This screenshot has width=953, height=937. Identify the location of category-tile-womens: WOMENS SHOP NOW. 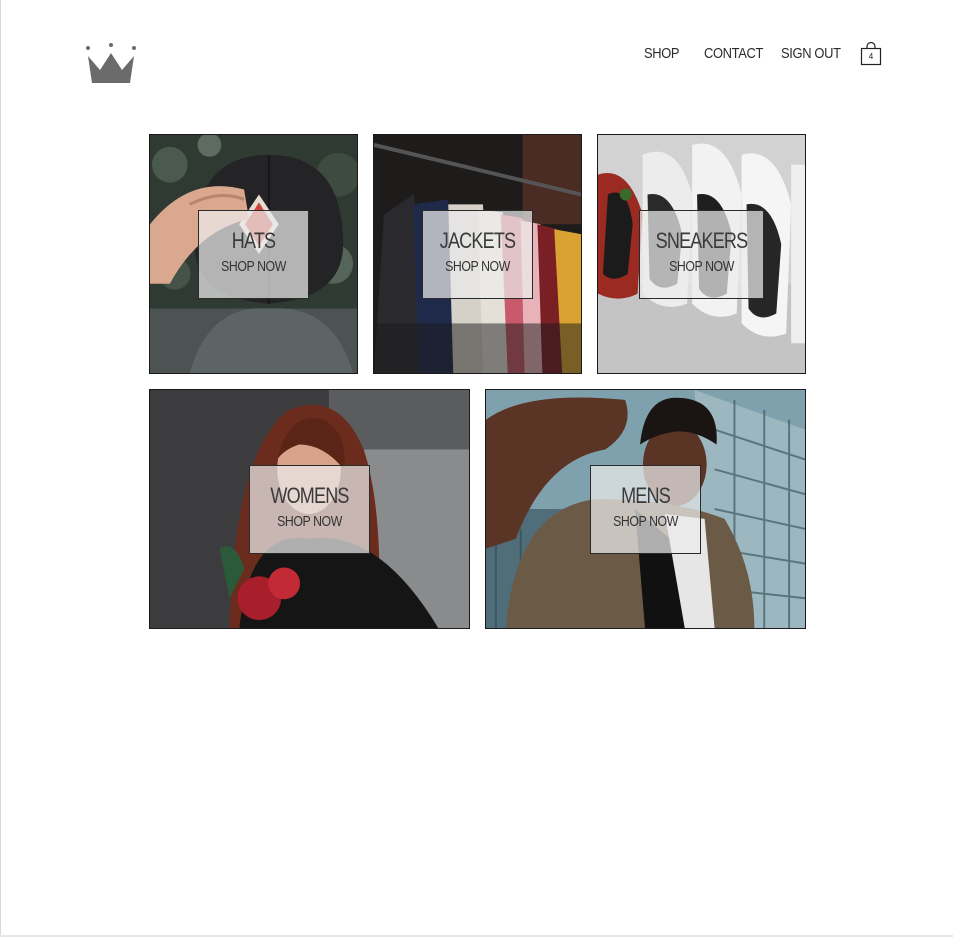
(309, 509).